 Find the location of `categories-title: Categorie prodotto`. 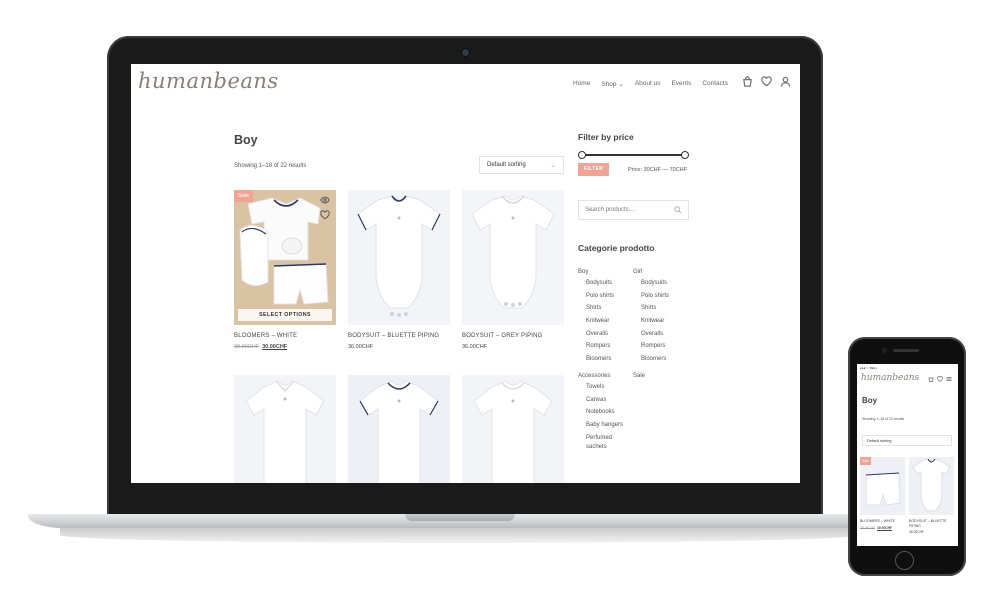

categories-title: Categorie prodotto is located at coordinates (616, 248).